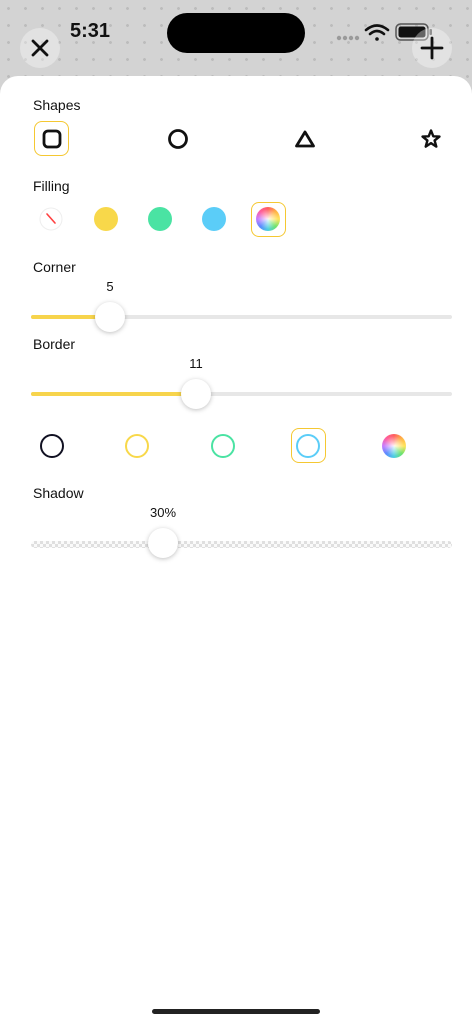 Image resolution: width=472 pixels, height=1024 pixels. I want to click on border-color-blue, so click(308, 446).